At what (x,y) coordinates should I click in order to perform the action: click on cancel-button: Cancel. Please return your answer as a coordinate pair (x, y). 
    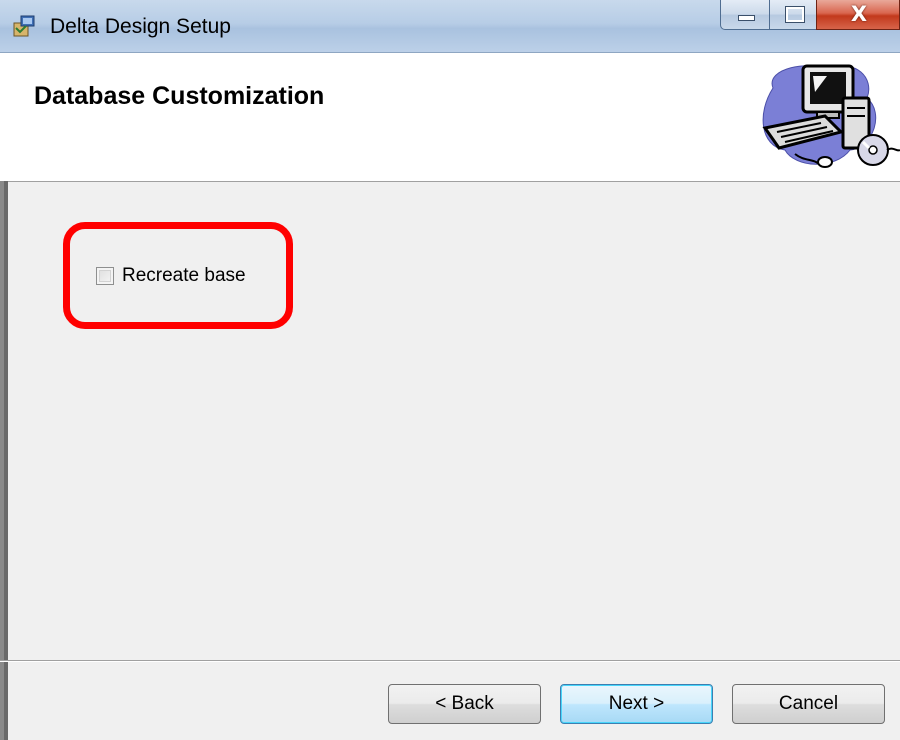
    Looking at the image, I should click on (808, 704).